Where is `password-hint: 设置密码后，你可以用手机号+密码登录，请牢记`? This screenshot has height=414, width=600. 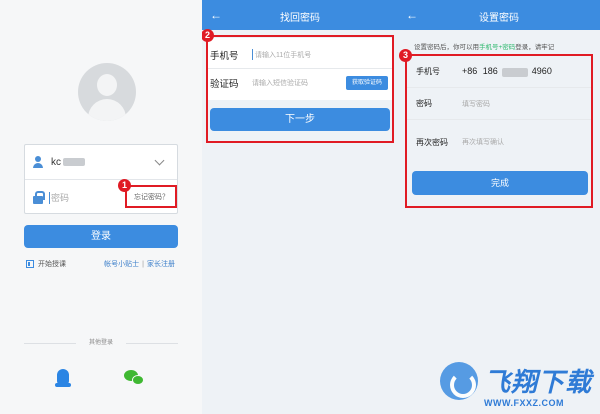 password-hint: 设置密码后，你可以用手机号+密码登录，请牢记 is located at coordinates (484, 46).